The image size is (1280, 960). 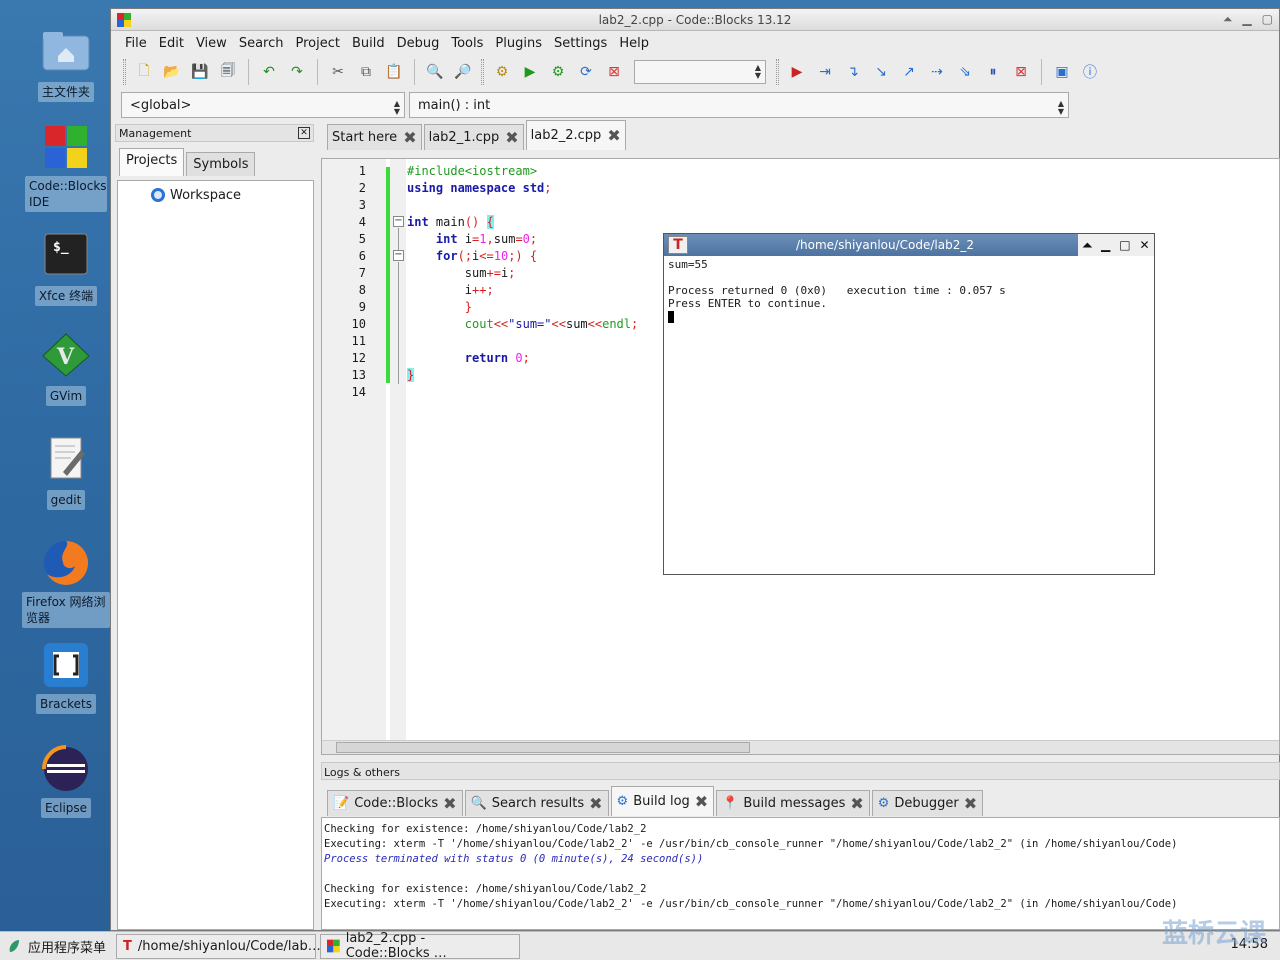 What do you see at coordinates (144, 72) in the screenshot?
I see `new-file-icon: 🗋` at bounding box center [144, 72].